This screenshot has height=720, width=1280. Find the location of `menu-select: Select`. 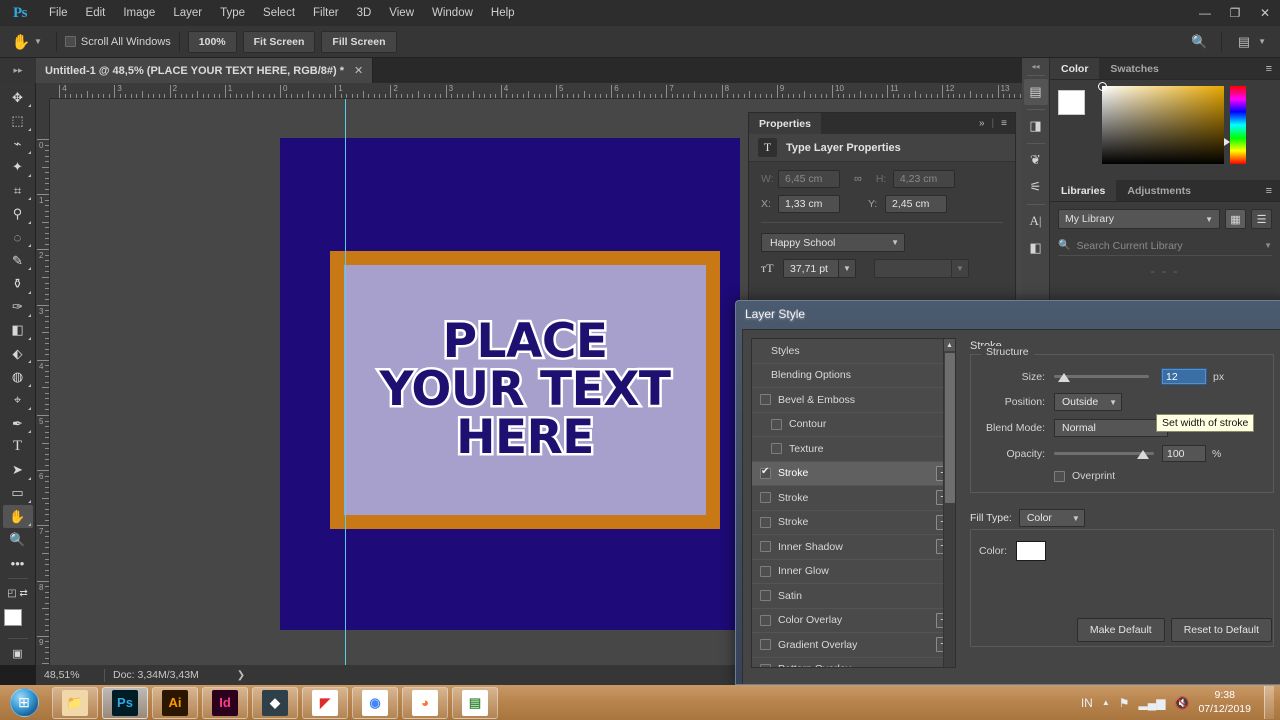

menu-select: Select is located at coordinates (279, 13).